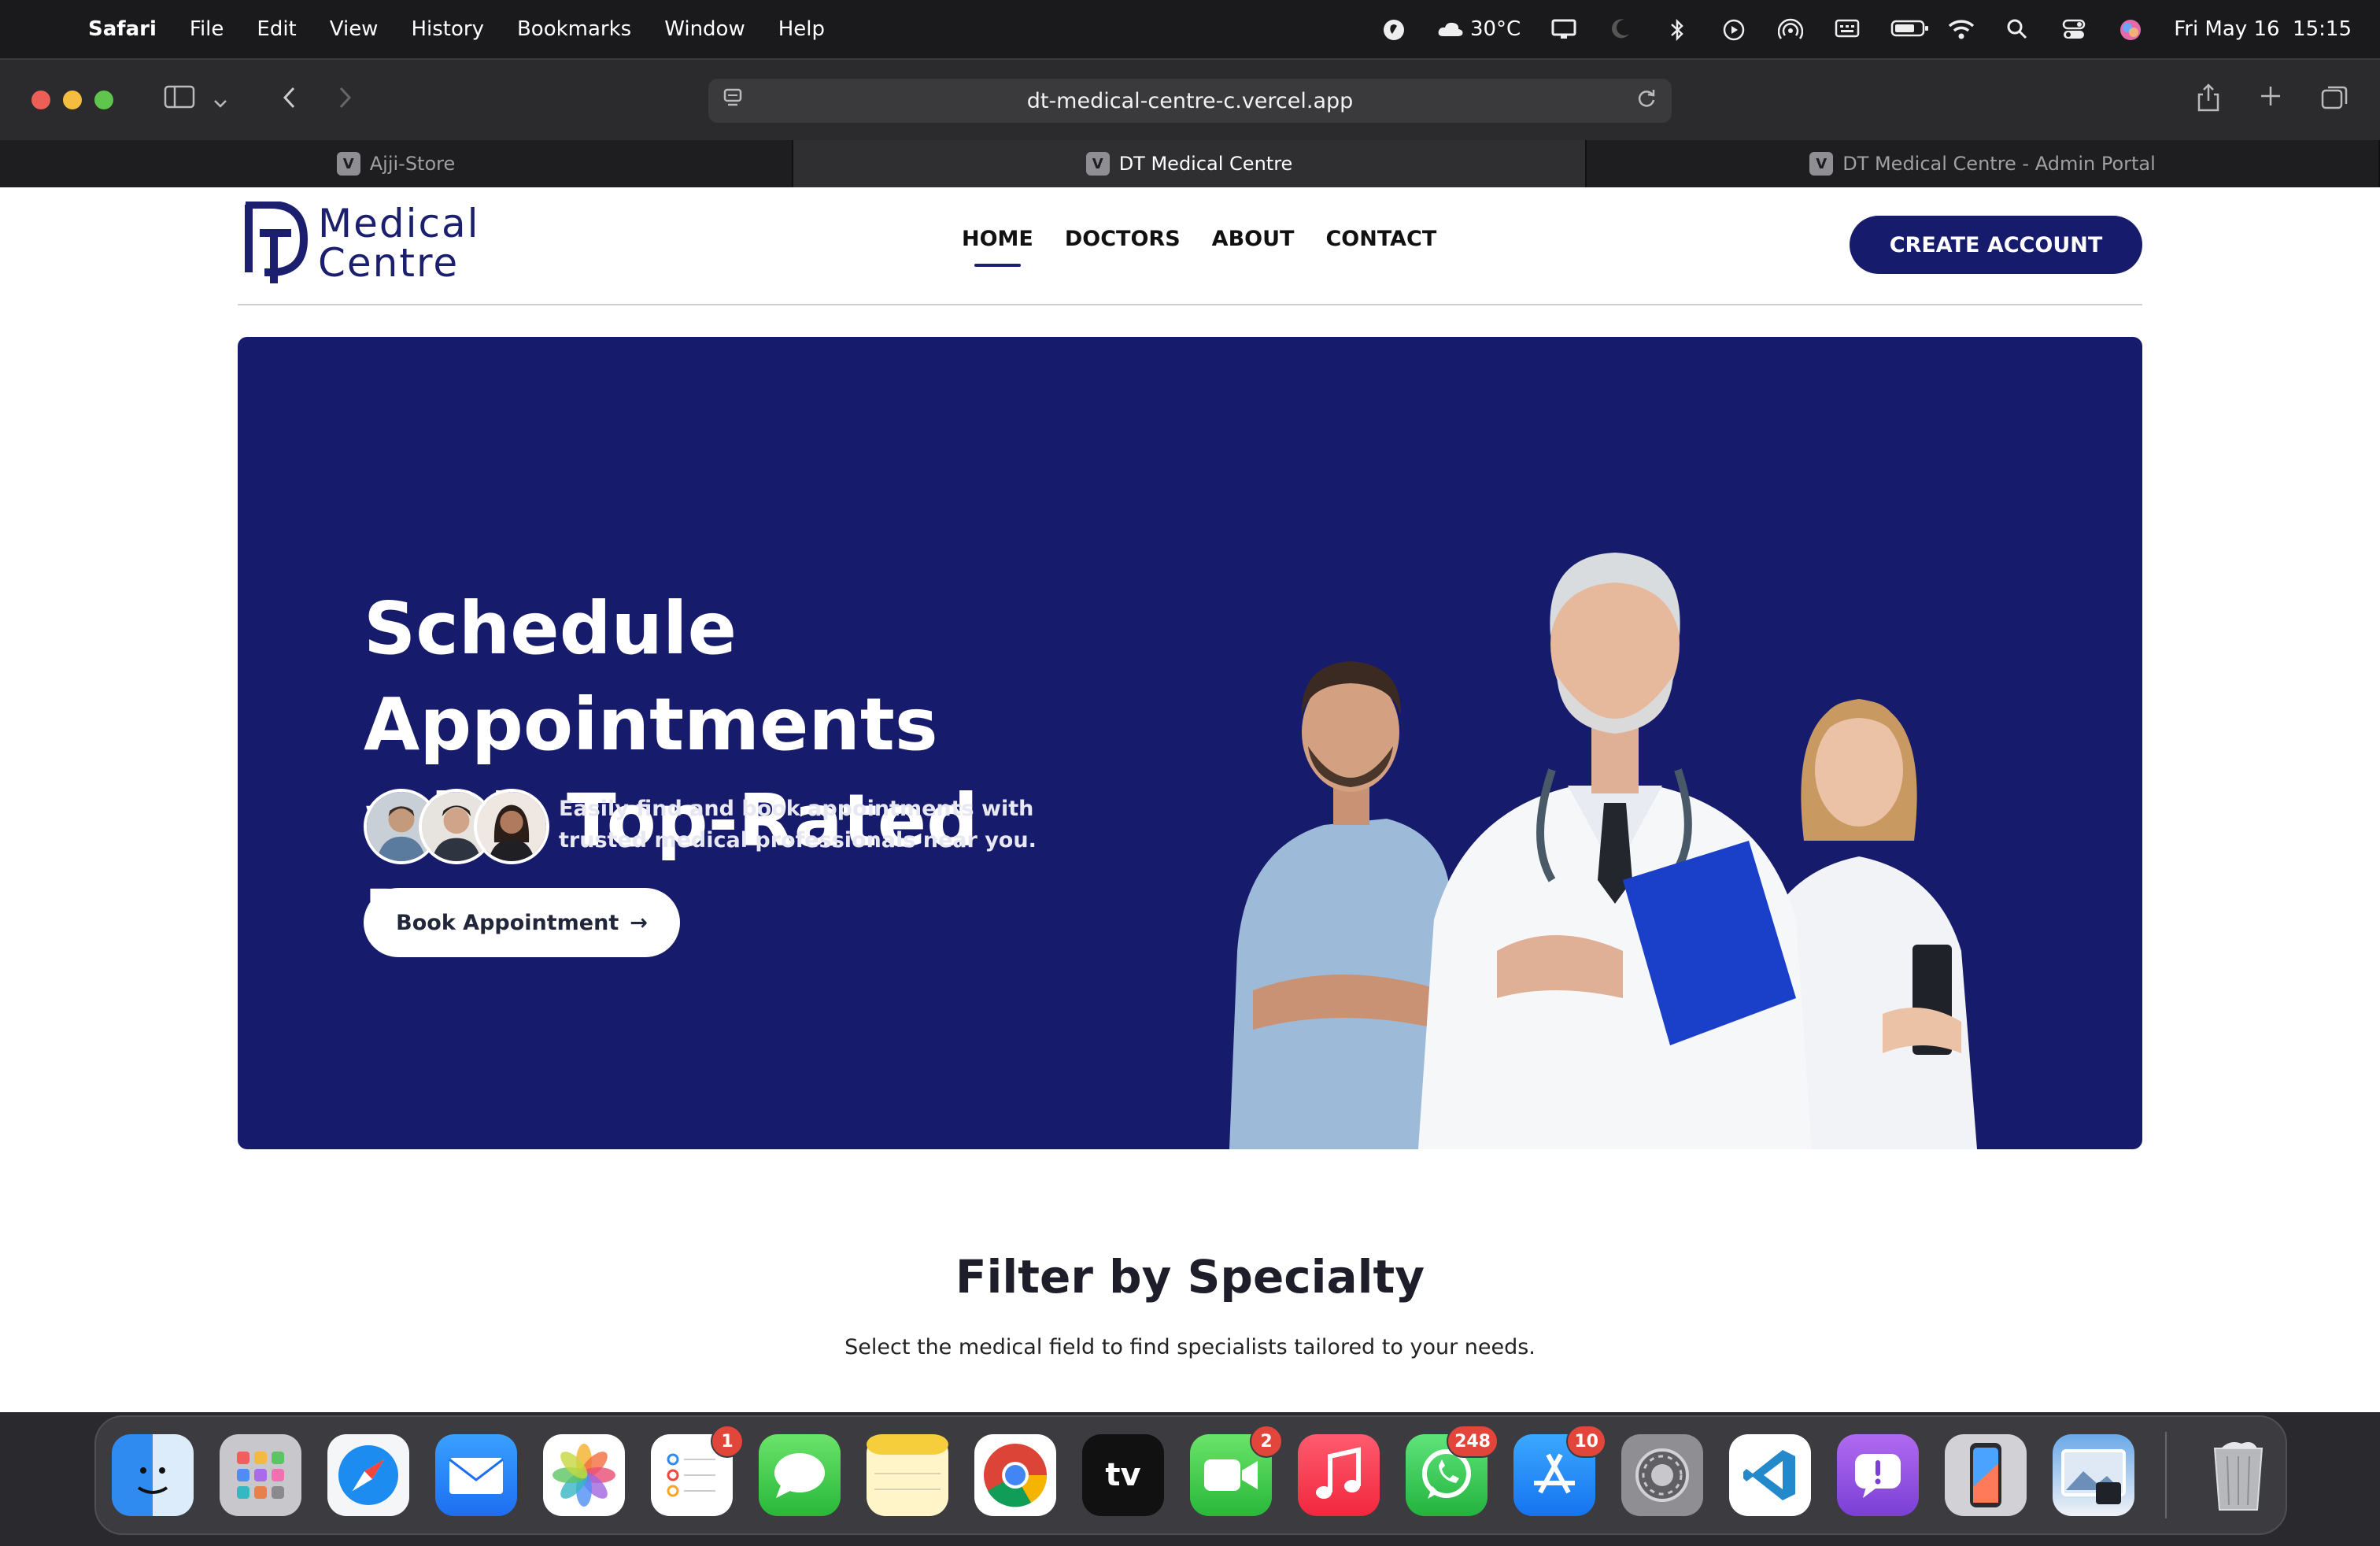  Describe the element at coordinates (2208, 101) in the screenshot. I see `share-icon` at that location.